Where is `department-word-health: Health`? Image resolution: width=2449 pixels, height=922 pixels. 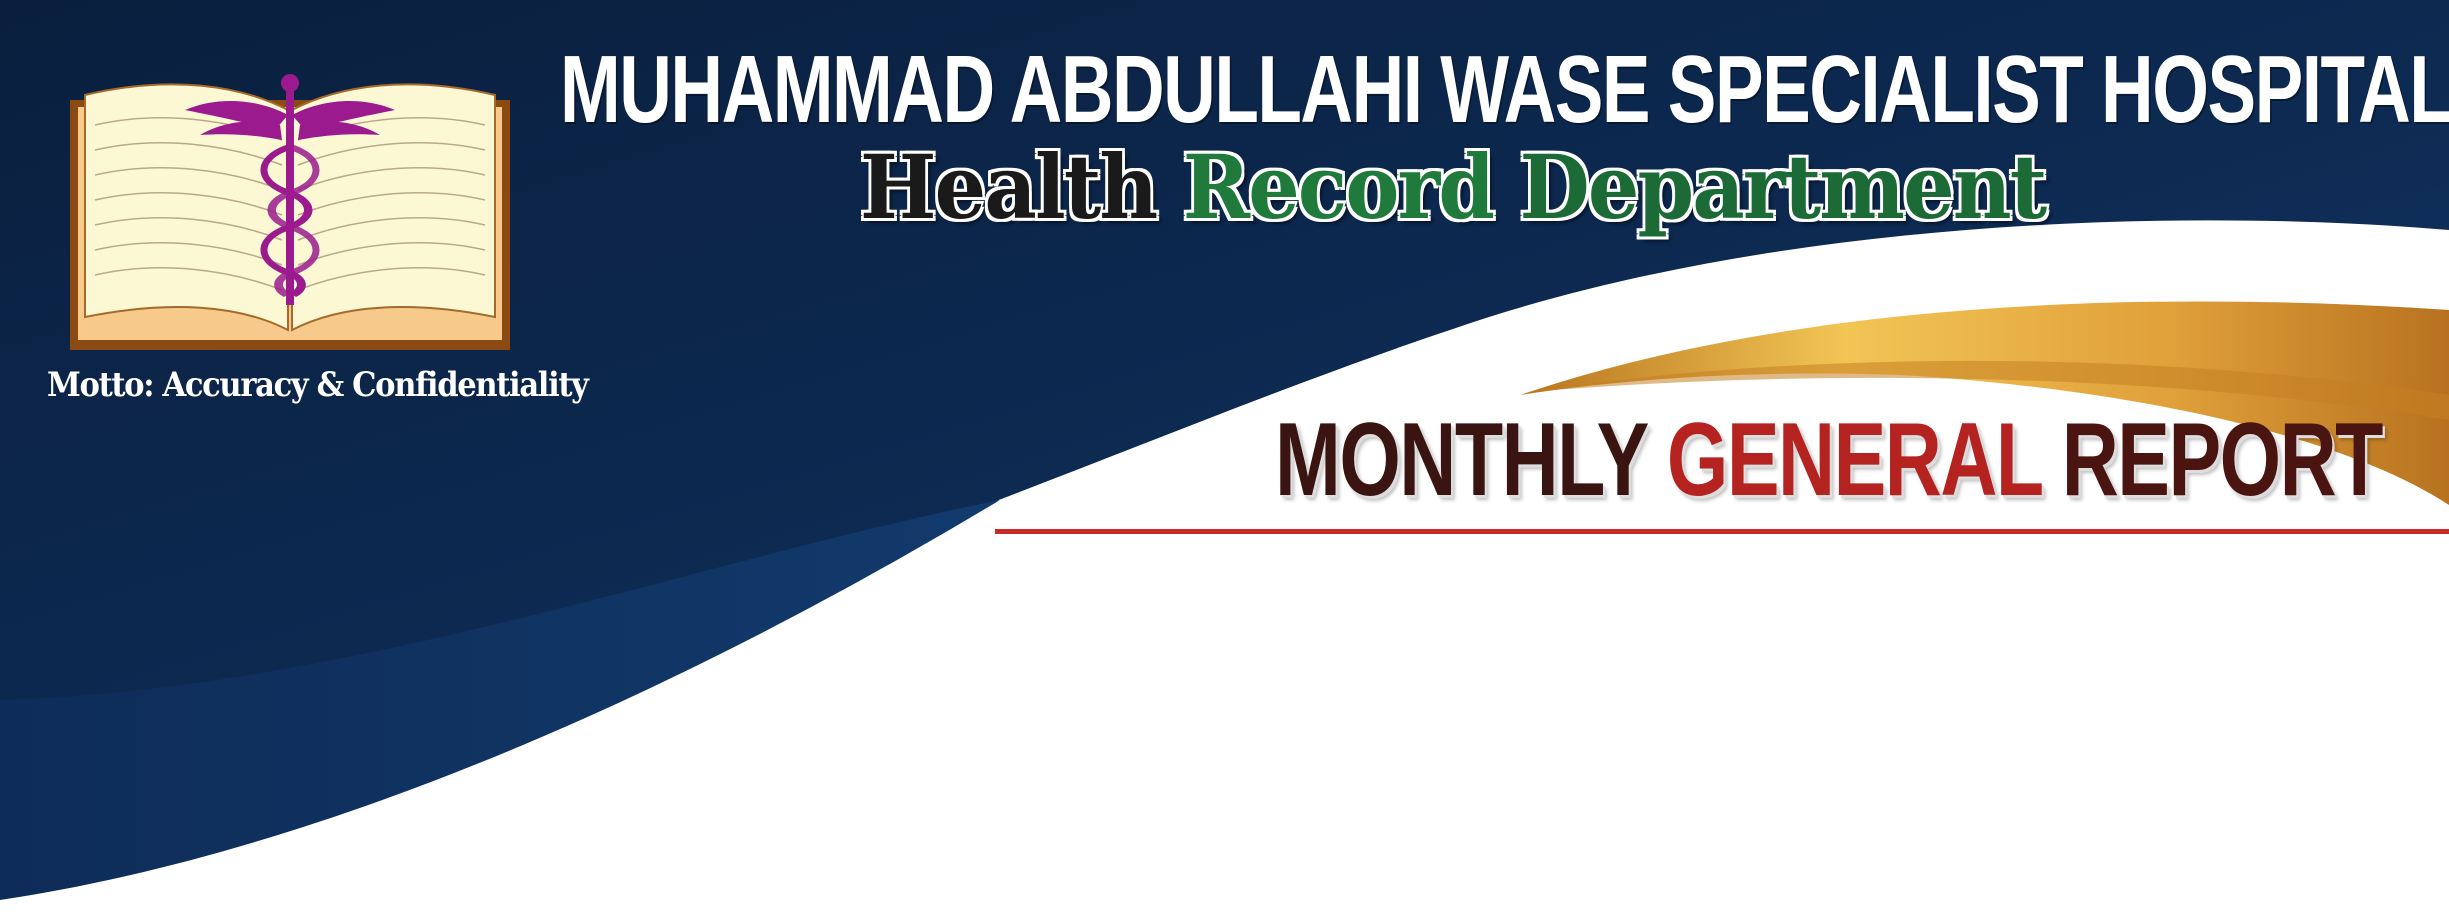 department-word-health: Health is located at coordinates (1009, 187).